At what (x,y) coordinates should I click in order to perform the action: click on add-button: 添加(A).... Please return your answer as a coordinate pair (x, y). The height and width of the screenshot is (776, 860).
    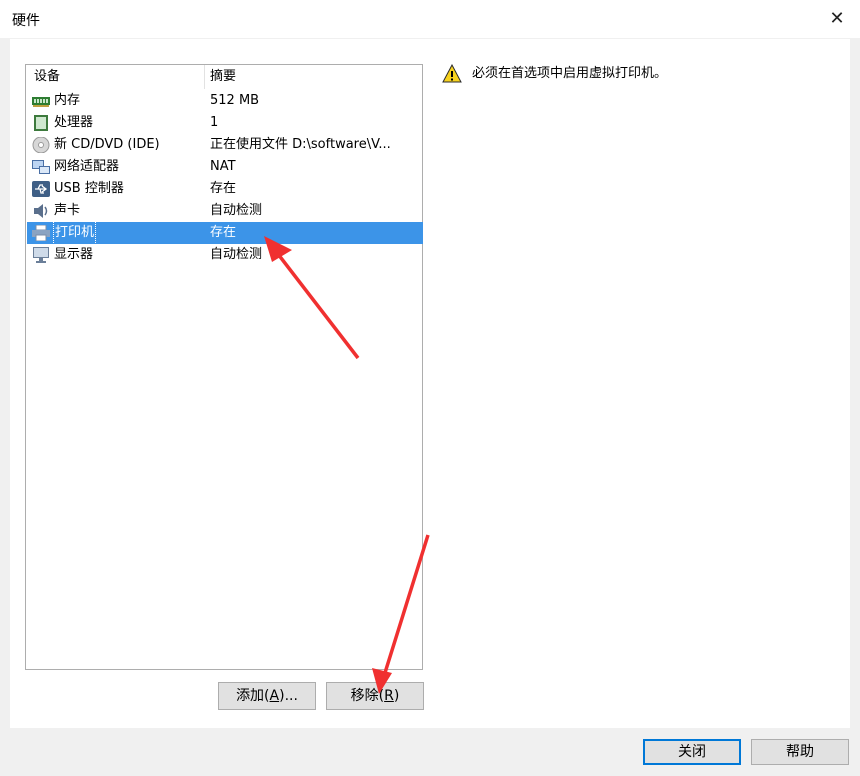
    Looking at the image, I should click on (267, 696).